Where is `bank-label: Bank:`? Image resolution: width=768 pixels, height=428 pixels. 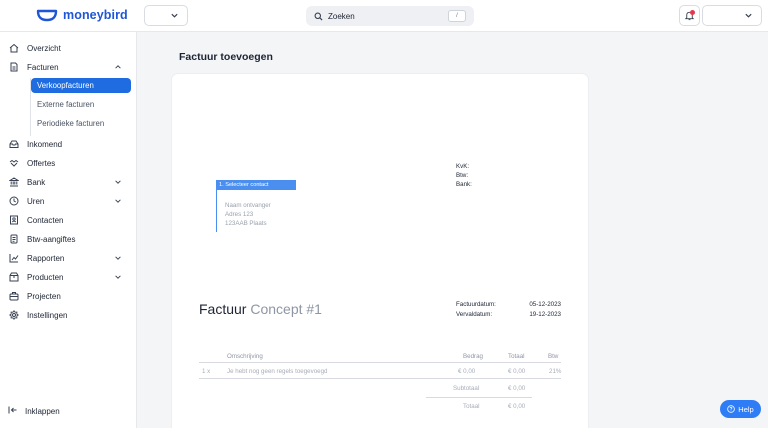 bank-label: Bank: is located at coordinates (464, 184).